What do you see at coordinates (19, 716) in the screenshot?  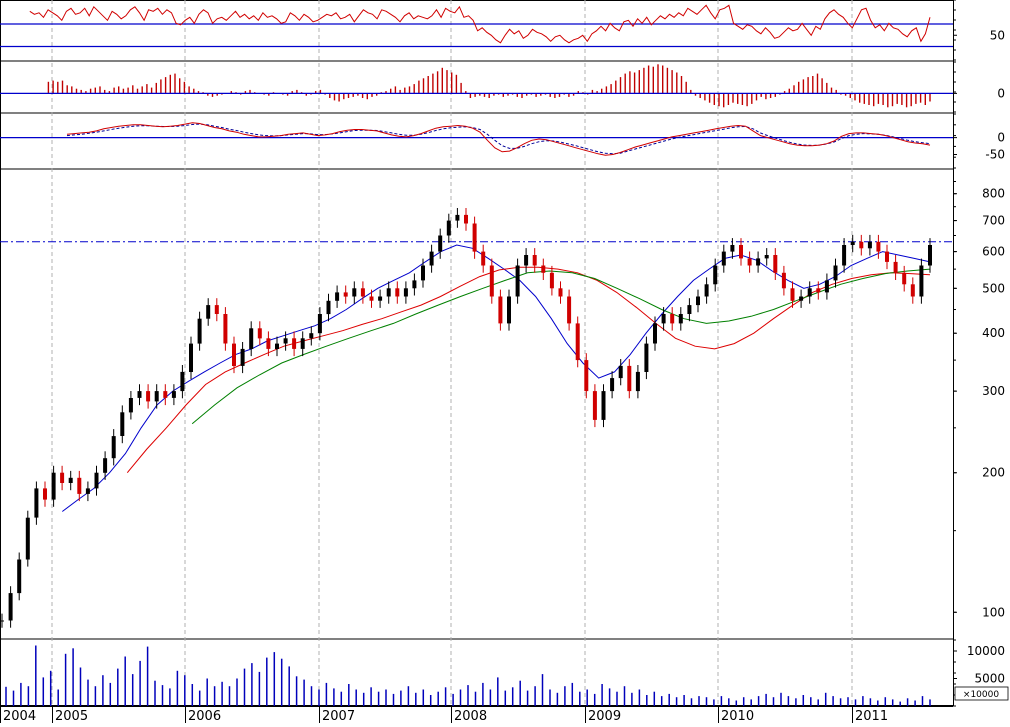 I see `x-tick-label: 2004` at bounding box center [19, 716].